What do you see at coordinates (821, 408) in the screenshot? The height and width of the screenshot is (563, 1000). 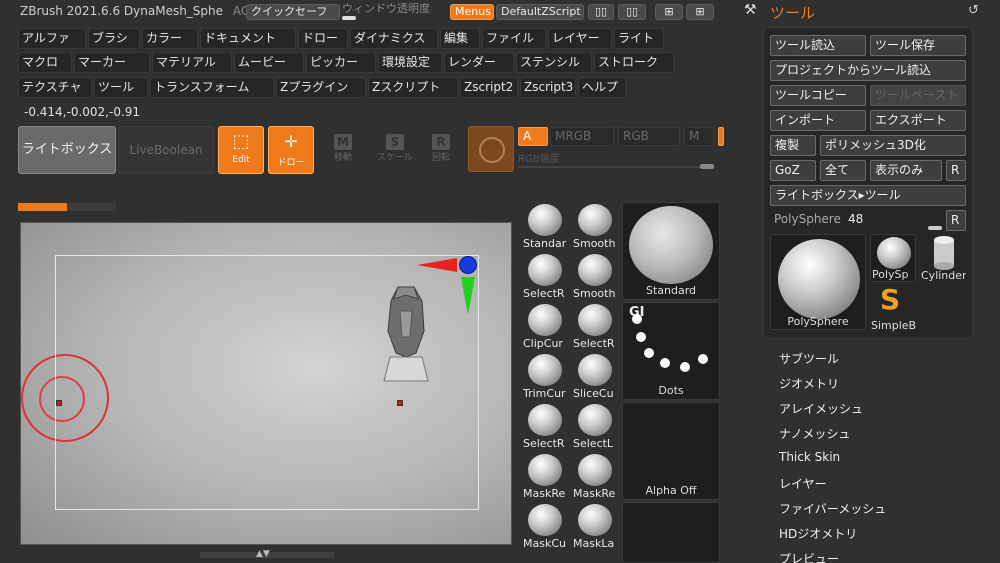 I see `subpalette-item: アレイメッシュ` at bounding box center [821, 408].